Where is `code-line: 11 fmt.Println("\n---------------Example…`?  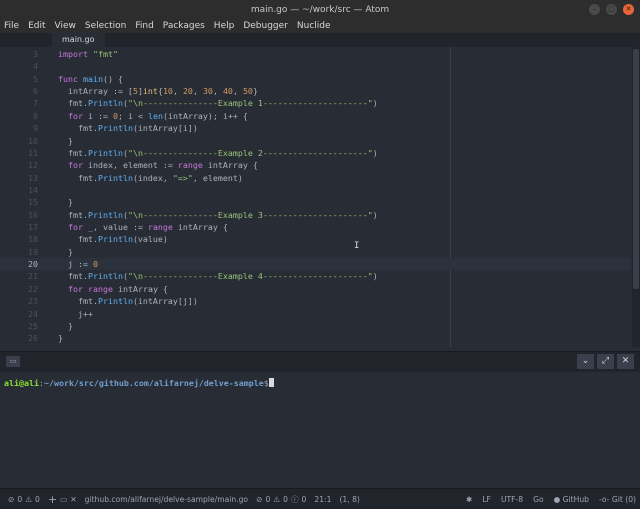
code-line: 11 fmt.Println("\n---------------Example… is located at coordinates (315, 153).